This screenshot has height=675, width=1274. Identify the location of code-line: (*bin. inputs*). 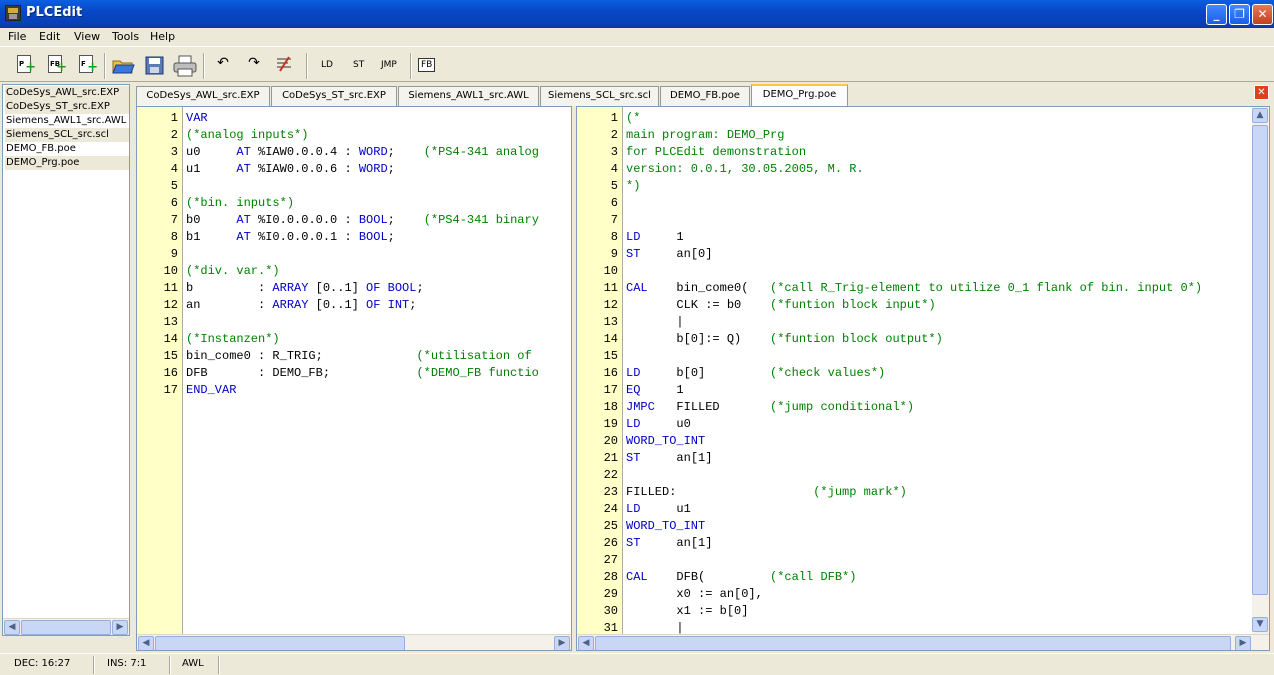
(240, 203).